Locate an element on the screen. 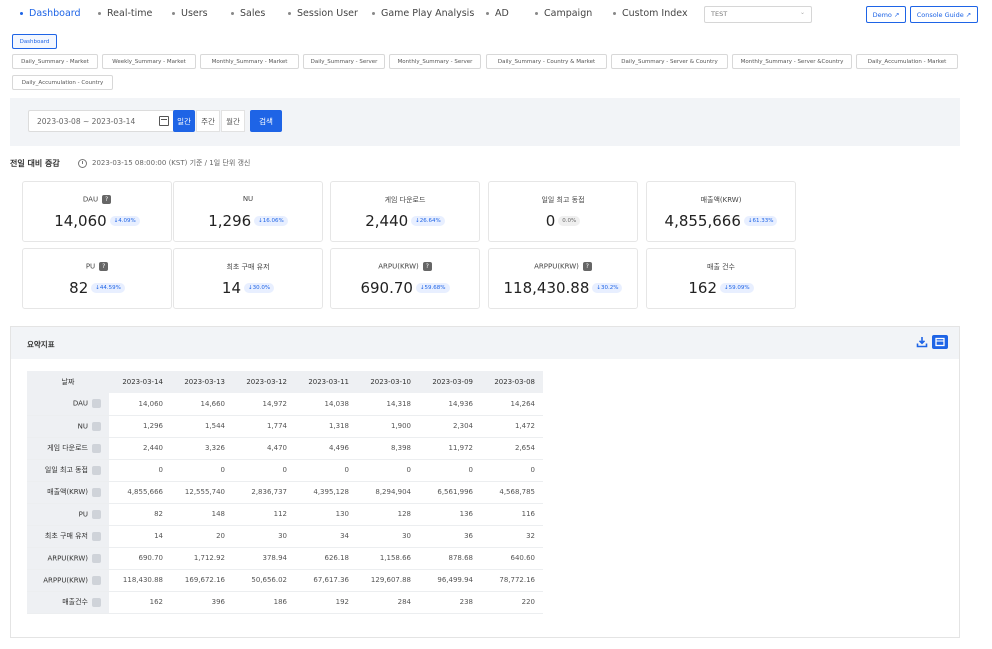  kpi-card-title-text: 매출액(KRW) is located at coordinates (721, 200).